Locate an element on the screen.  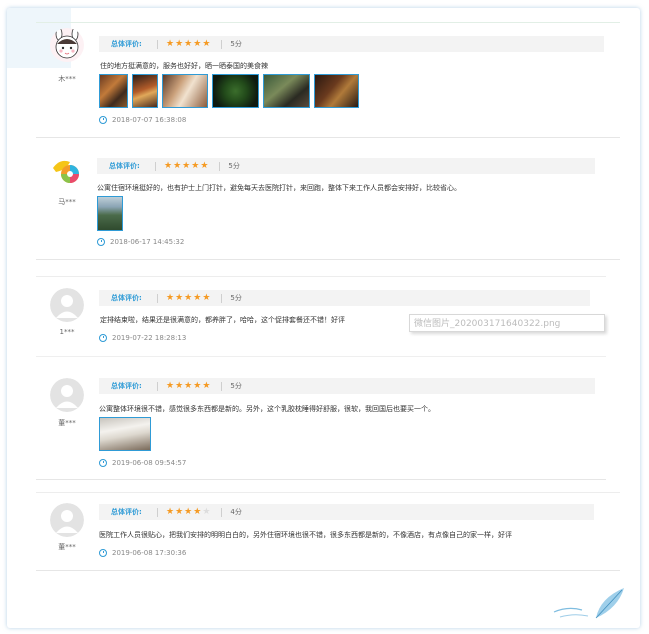
username: 木*** is located at coordinates (67, 79).